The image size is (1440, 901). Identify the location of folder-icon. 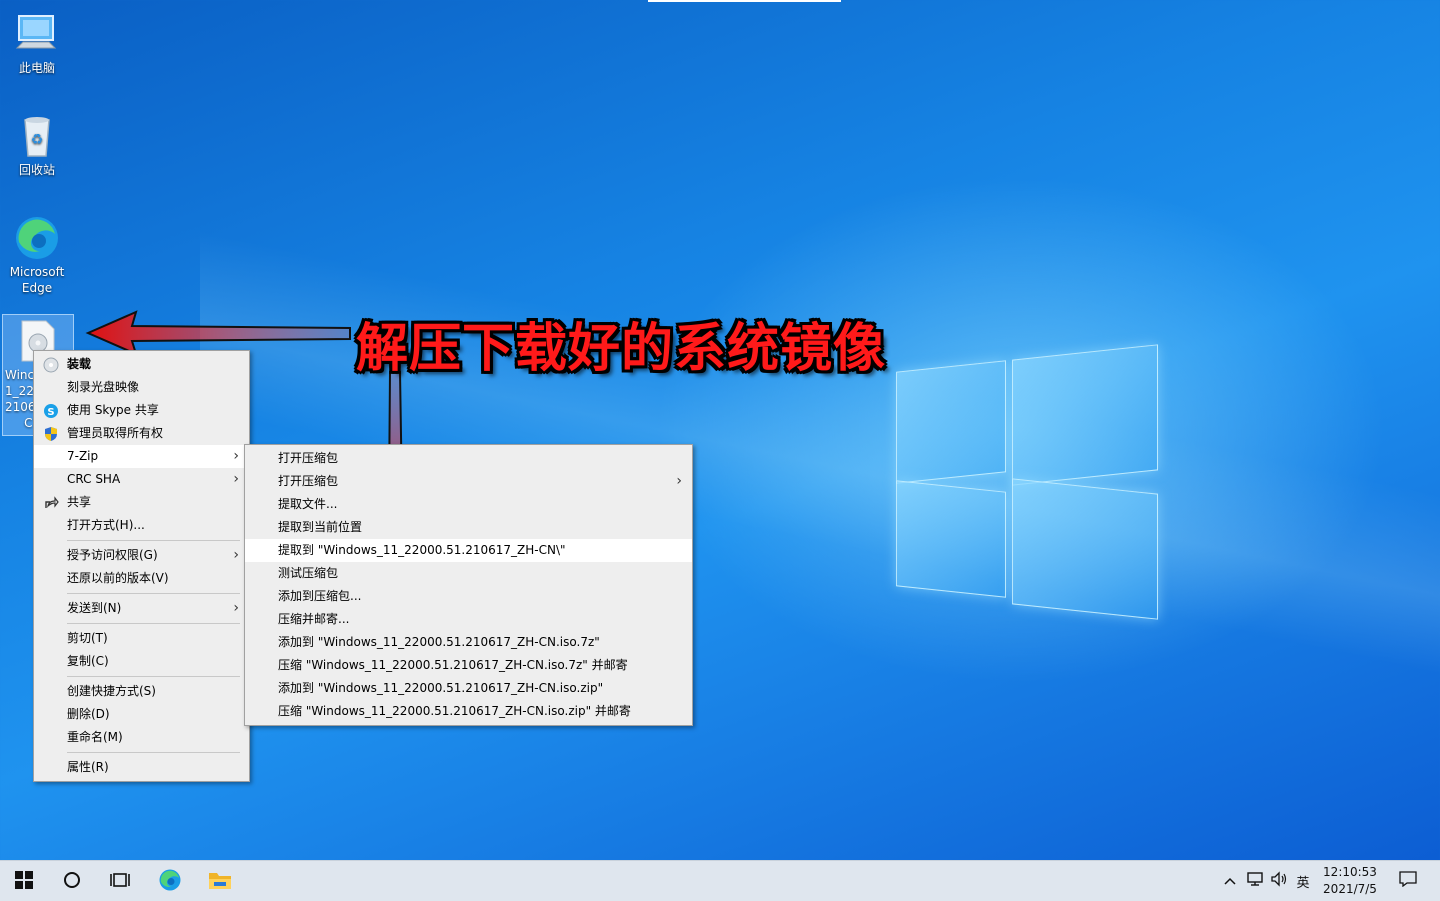
(220, 881).